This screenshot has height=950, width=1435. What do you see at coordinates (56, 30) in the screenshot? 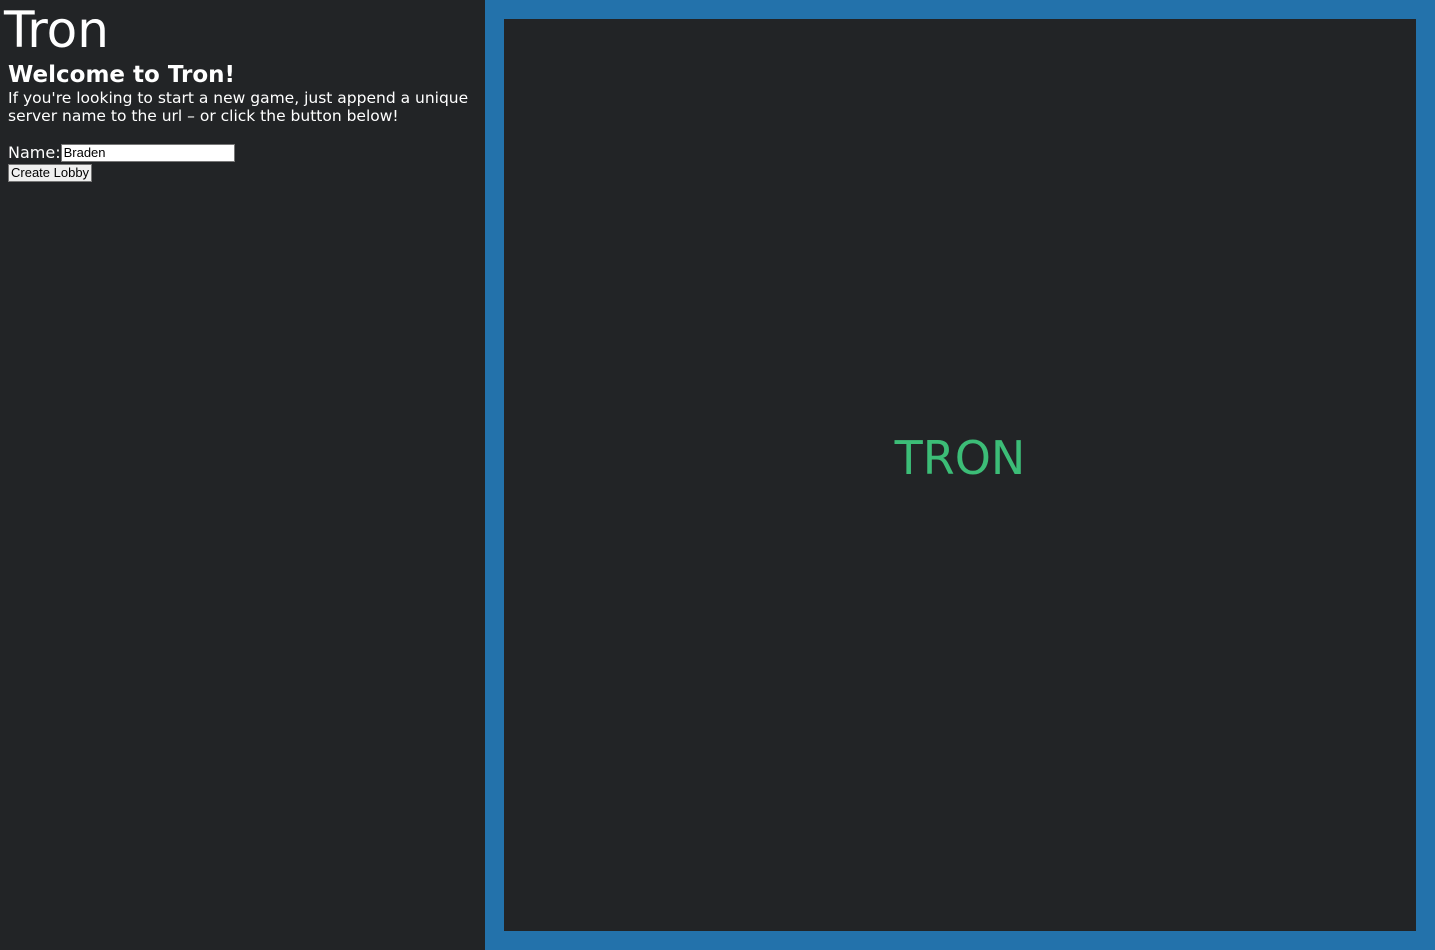
I see `app-title: Tron` at bounding box center [56, 30].